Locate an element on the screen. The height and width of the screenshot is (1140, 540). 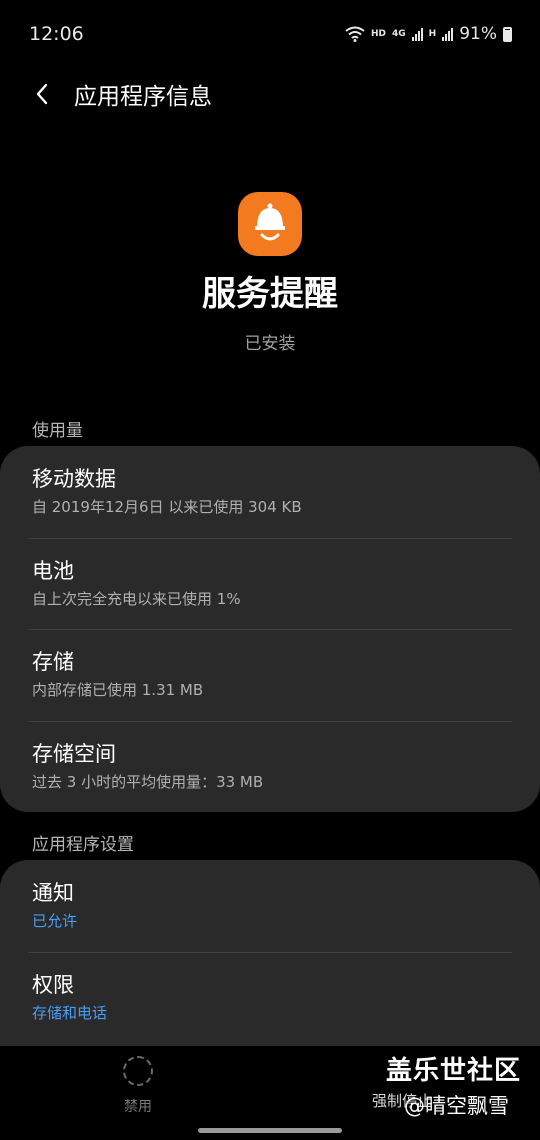
row-subtitle: 自 2019年12月6日 以来已使用 304 KB is located at coordinates (167, 507).